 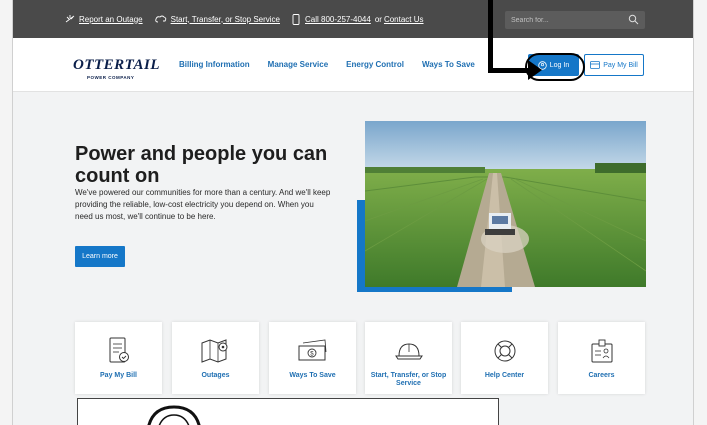 I want to click on contact-link: Contact Us, so click(x=404, y=19).